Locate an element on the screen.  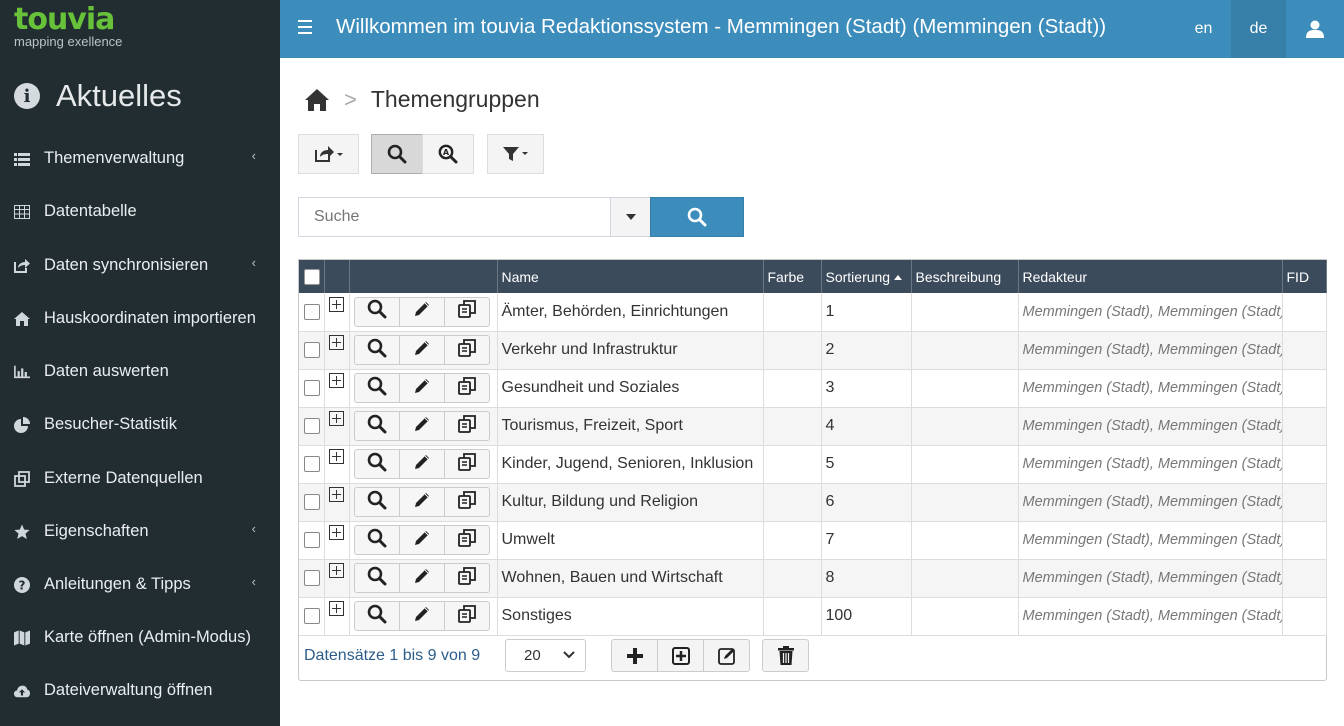
menu-toggle-icon is located at coordinates (305, 27).